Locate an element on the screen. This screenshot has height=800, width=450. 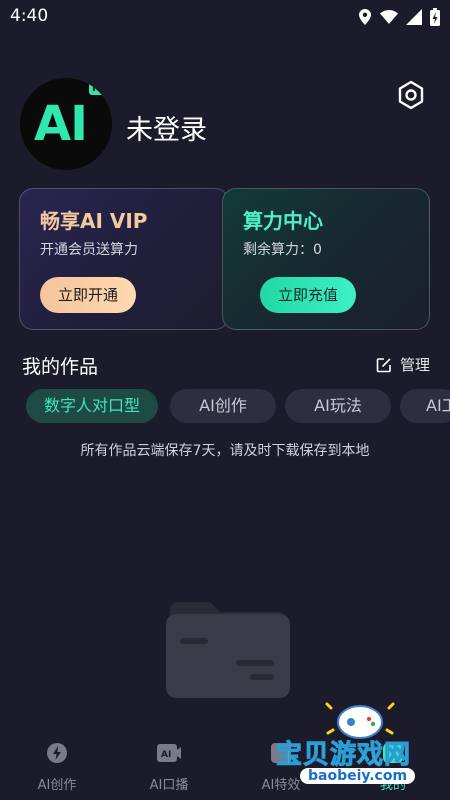
works-section-title: 我的作品 is located at coordinates (60, 367).